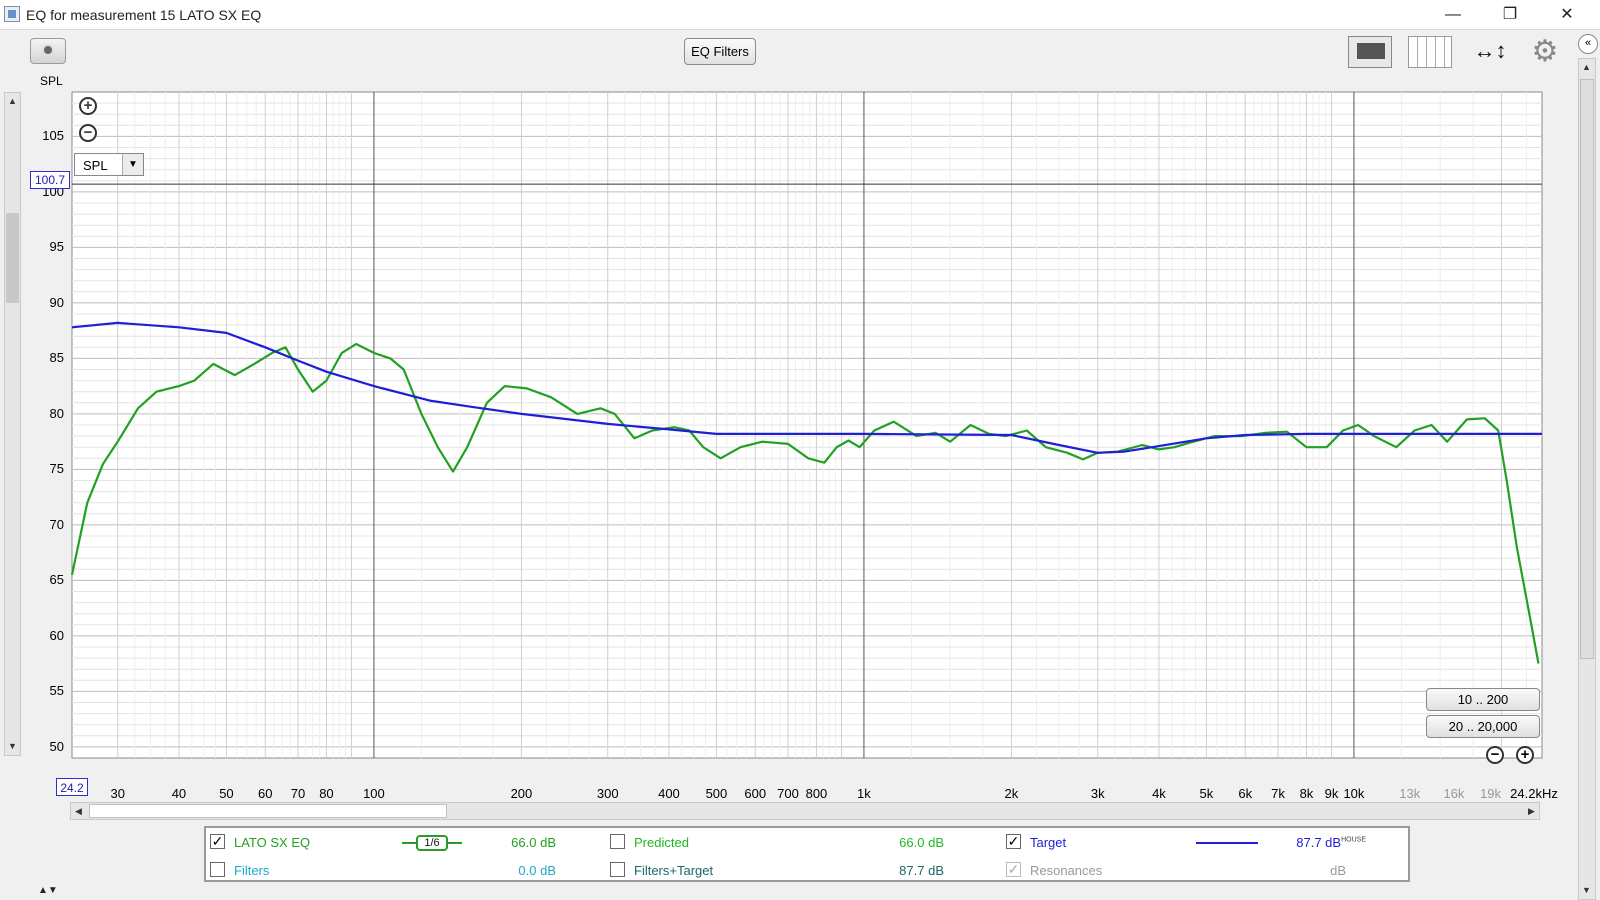 The image size is (1600, 900). What do you see at coordinates (179, 793) in the screenshot?
I see `x-tick-label: 40` at bounding box center [179, 793].